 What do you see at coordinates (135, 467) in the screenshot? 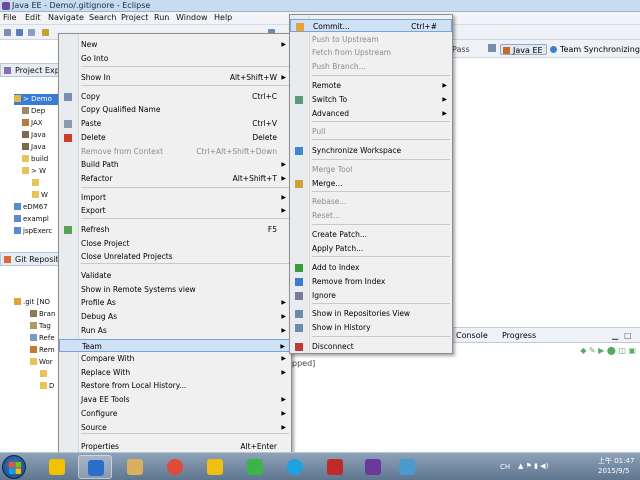
I see `taskbar-app-file-explorer` at bounding box center [135, 467].